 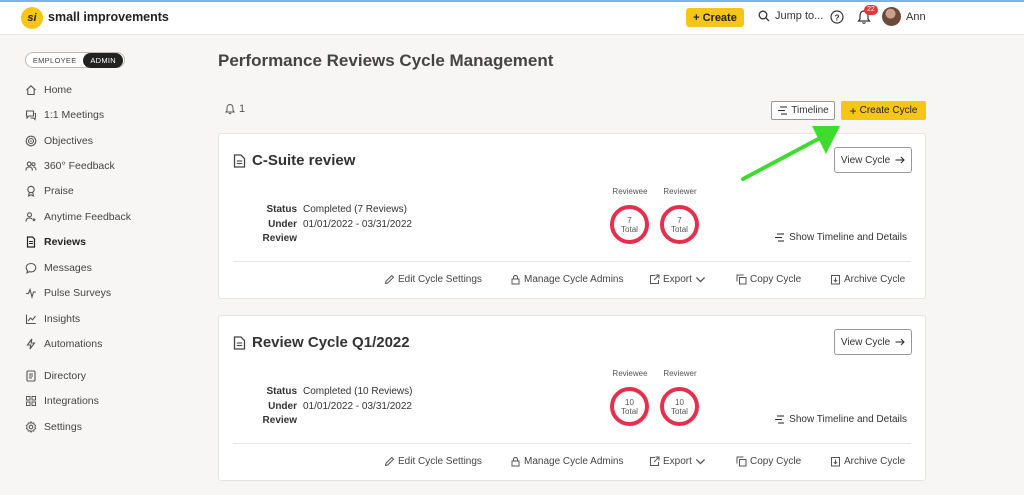 What do you see at coordinates (440, 461) in the screenshot?
I see `action-label: Edit Cycle Settings` at bounding box center [440, 461].